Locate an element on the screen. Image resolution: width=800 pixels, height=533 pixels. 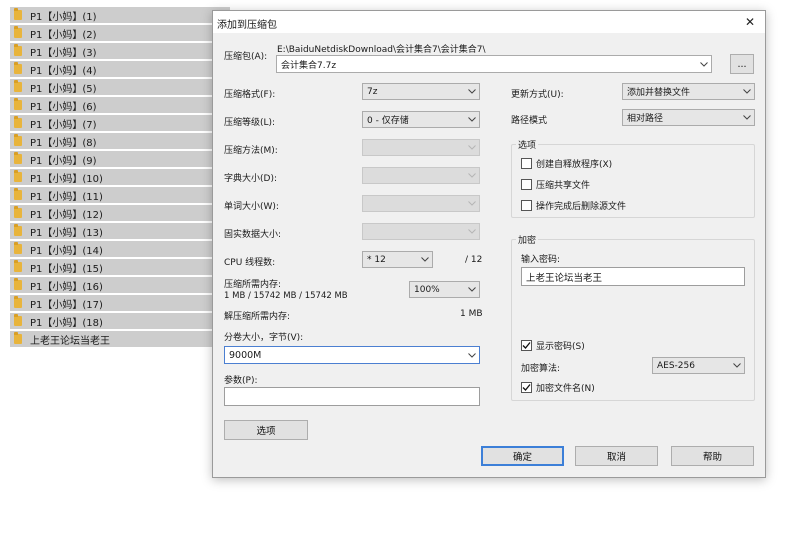
file-name: P1【小妈】(3) is located at coordinates (63, 53).